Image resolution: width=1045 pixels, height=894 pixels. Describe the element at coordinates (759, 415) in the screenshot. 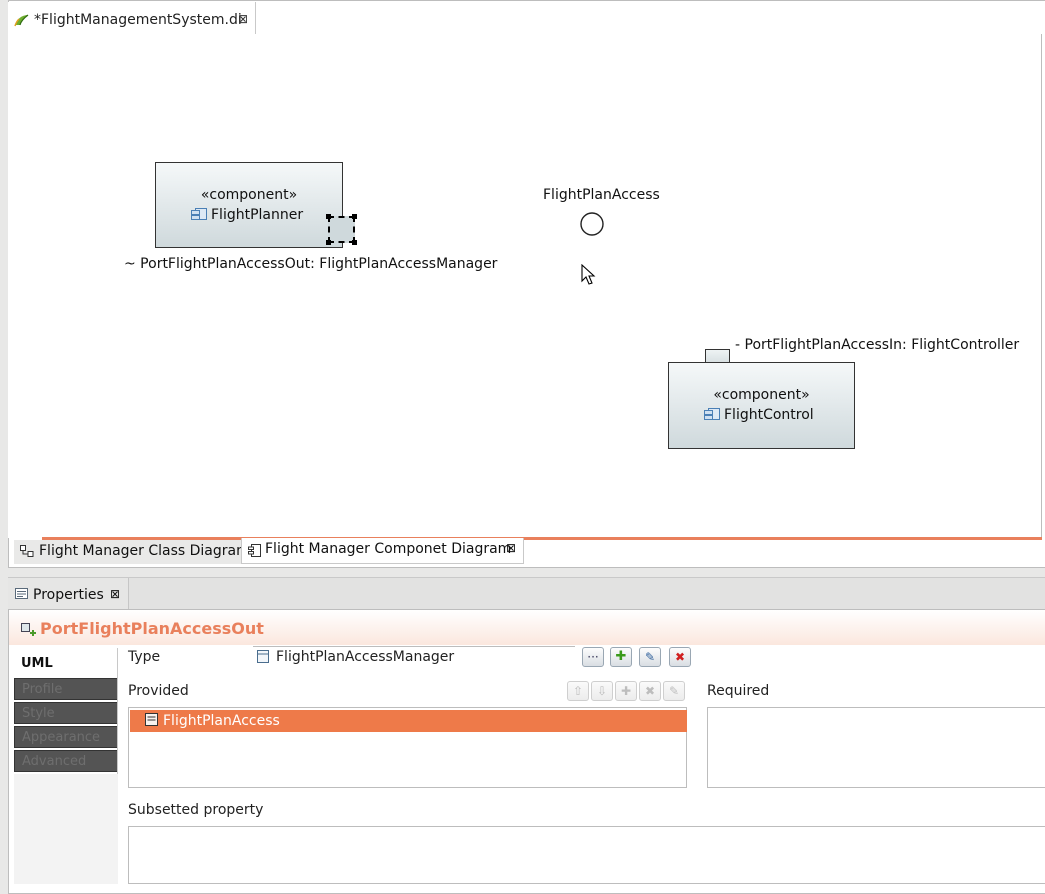

I see `component-name: FlightControl` at that location.